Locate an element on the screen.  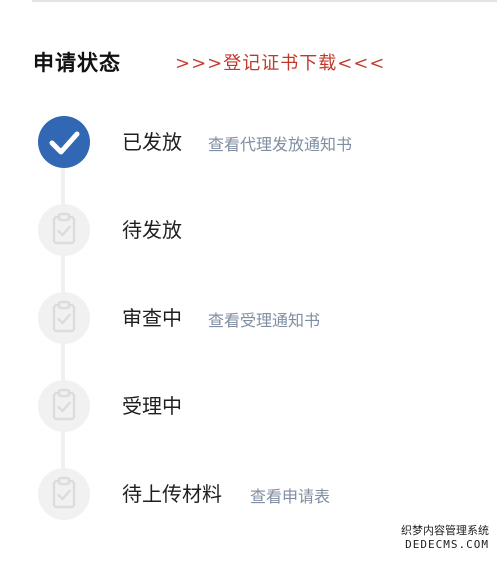
view-issue-notice-link: 查看代理发放通知书 is located at coordinates (280, 143).